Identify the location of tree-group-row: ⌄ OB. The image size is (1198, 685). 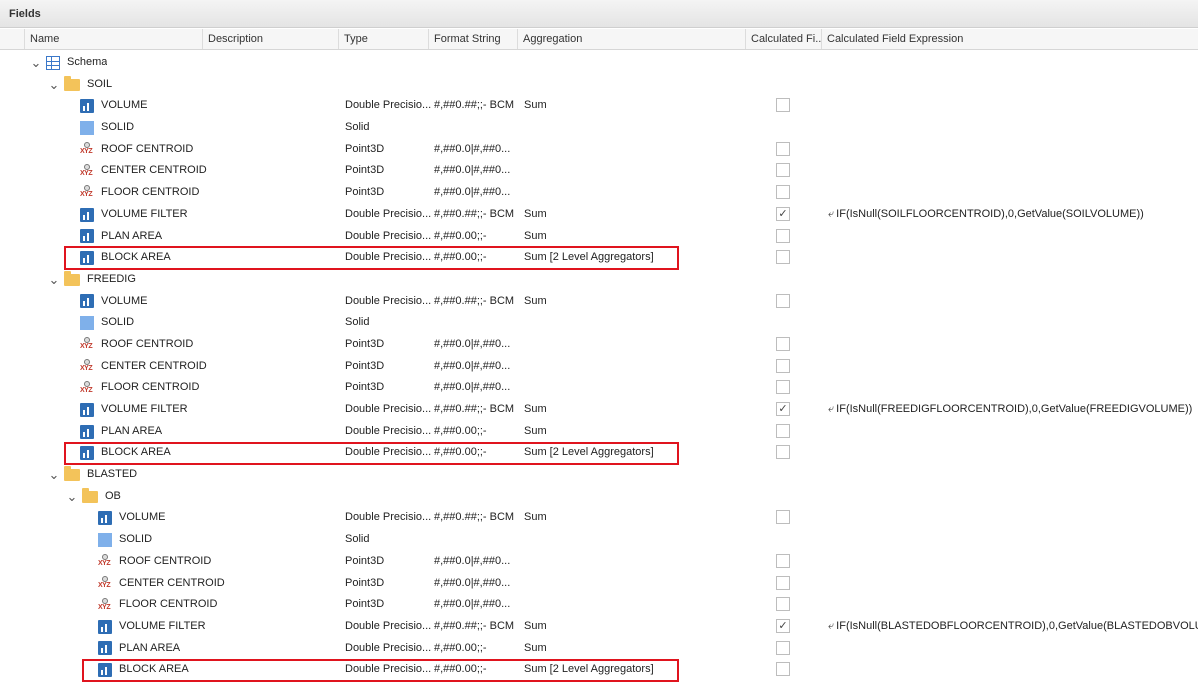
(599, 497).